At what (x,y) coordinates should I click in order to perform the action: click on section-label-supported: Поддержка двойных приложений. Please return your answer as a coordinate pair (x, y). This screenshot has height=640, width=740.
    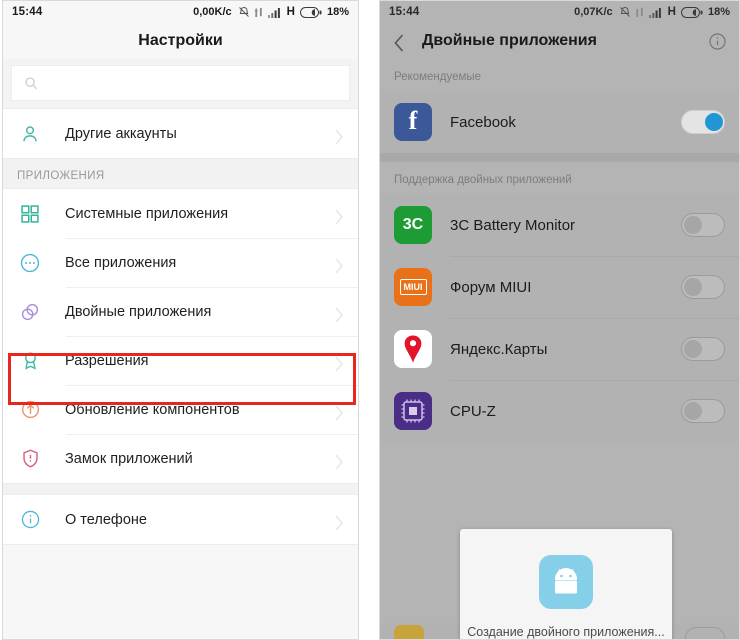
    Looking at the image, I should click on (483, 180).